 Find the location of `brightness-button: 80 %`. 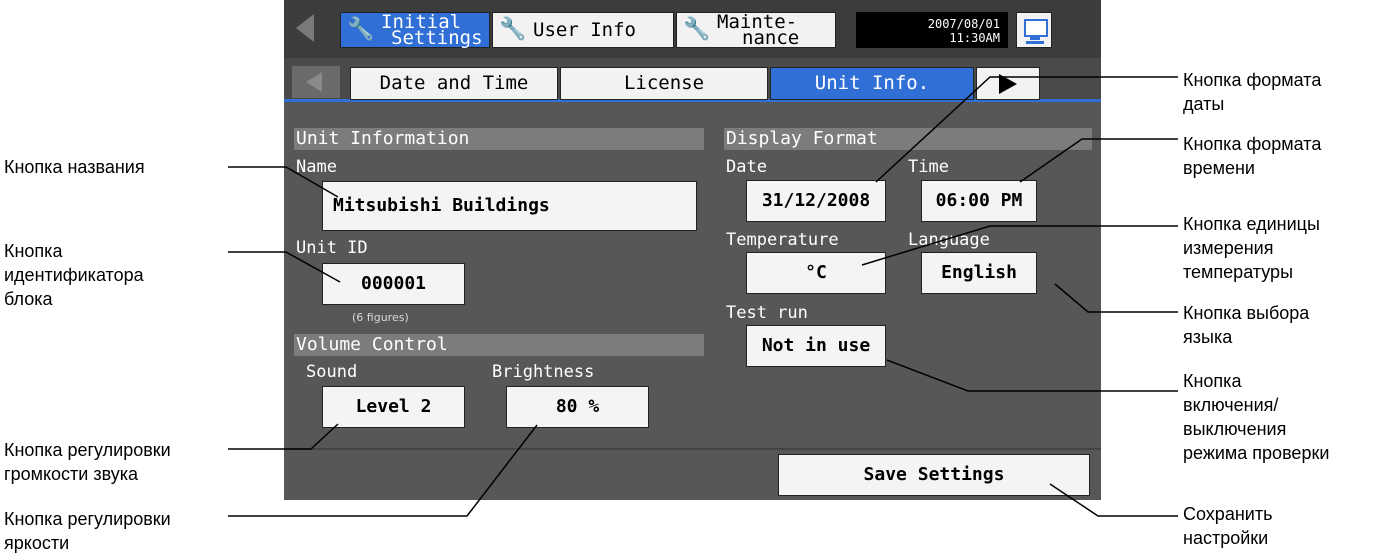

brightness-button: 80 % is located at coordinates (577, 407).